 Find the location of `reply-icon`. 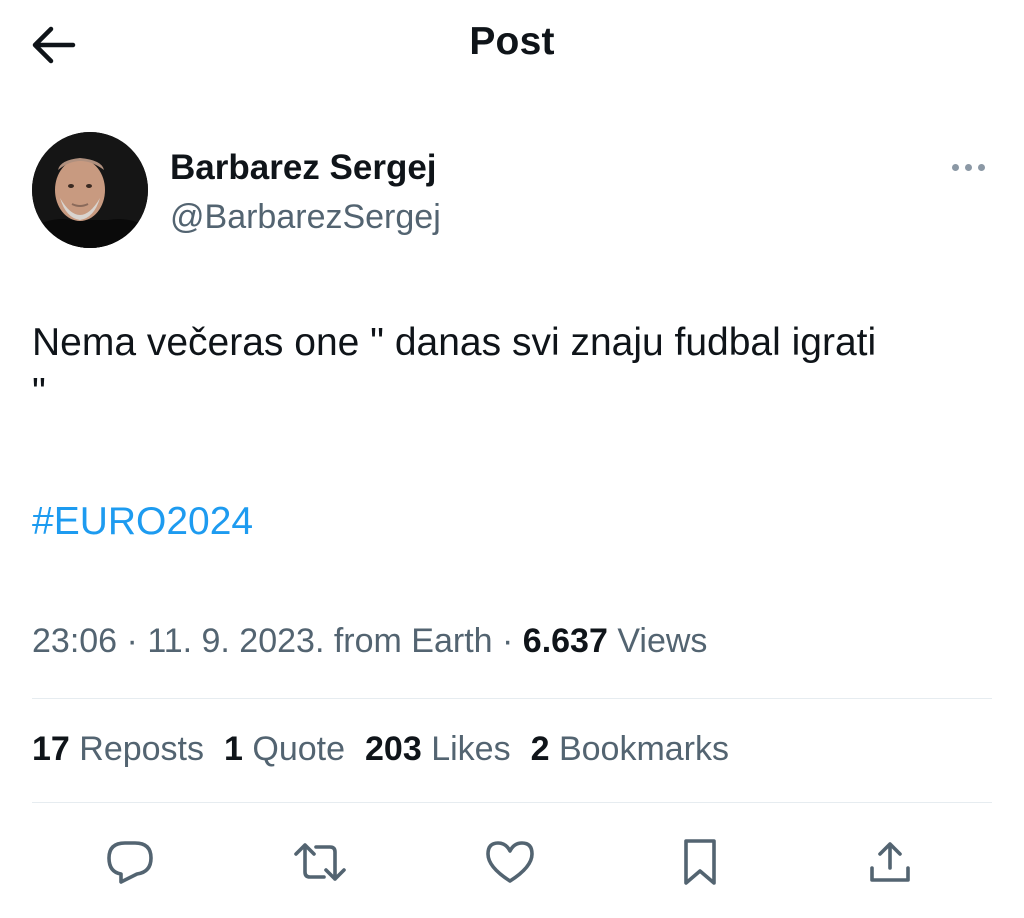

reply-icon is located at coordinates (130, 862).